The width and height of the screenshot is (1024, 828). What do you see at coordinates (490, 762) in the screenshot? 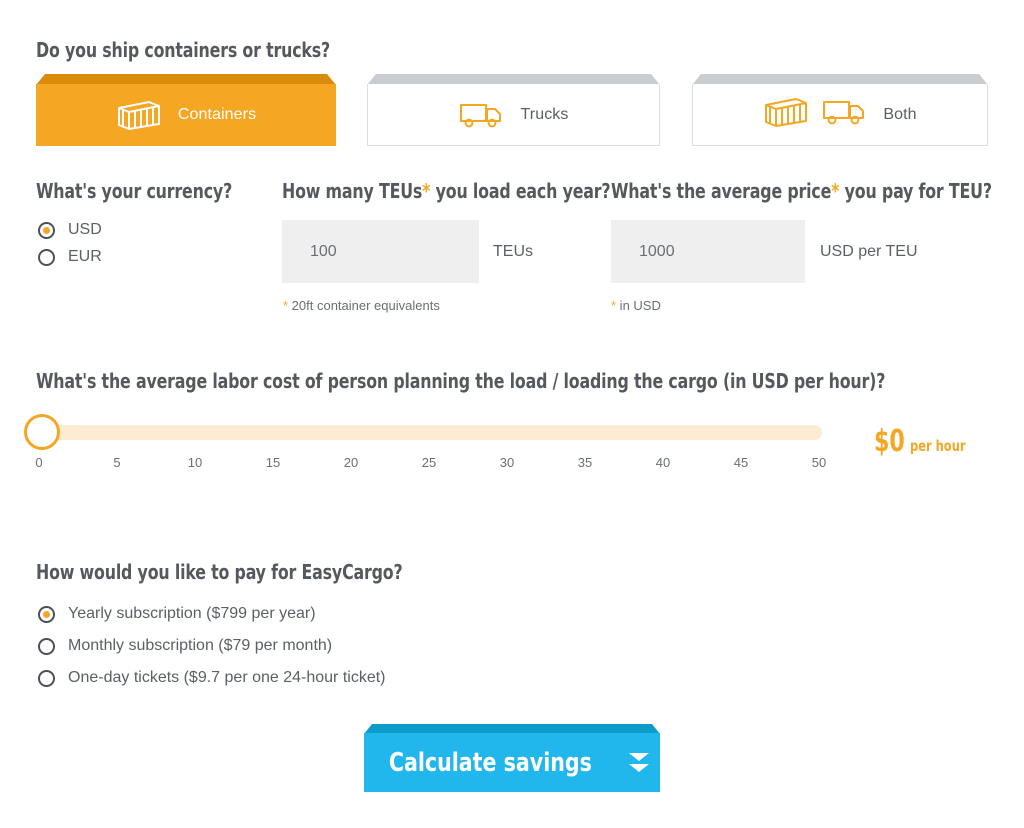
I see `calculate-savings-label: Calculate savings` at bounding box center [490, 762].